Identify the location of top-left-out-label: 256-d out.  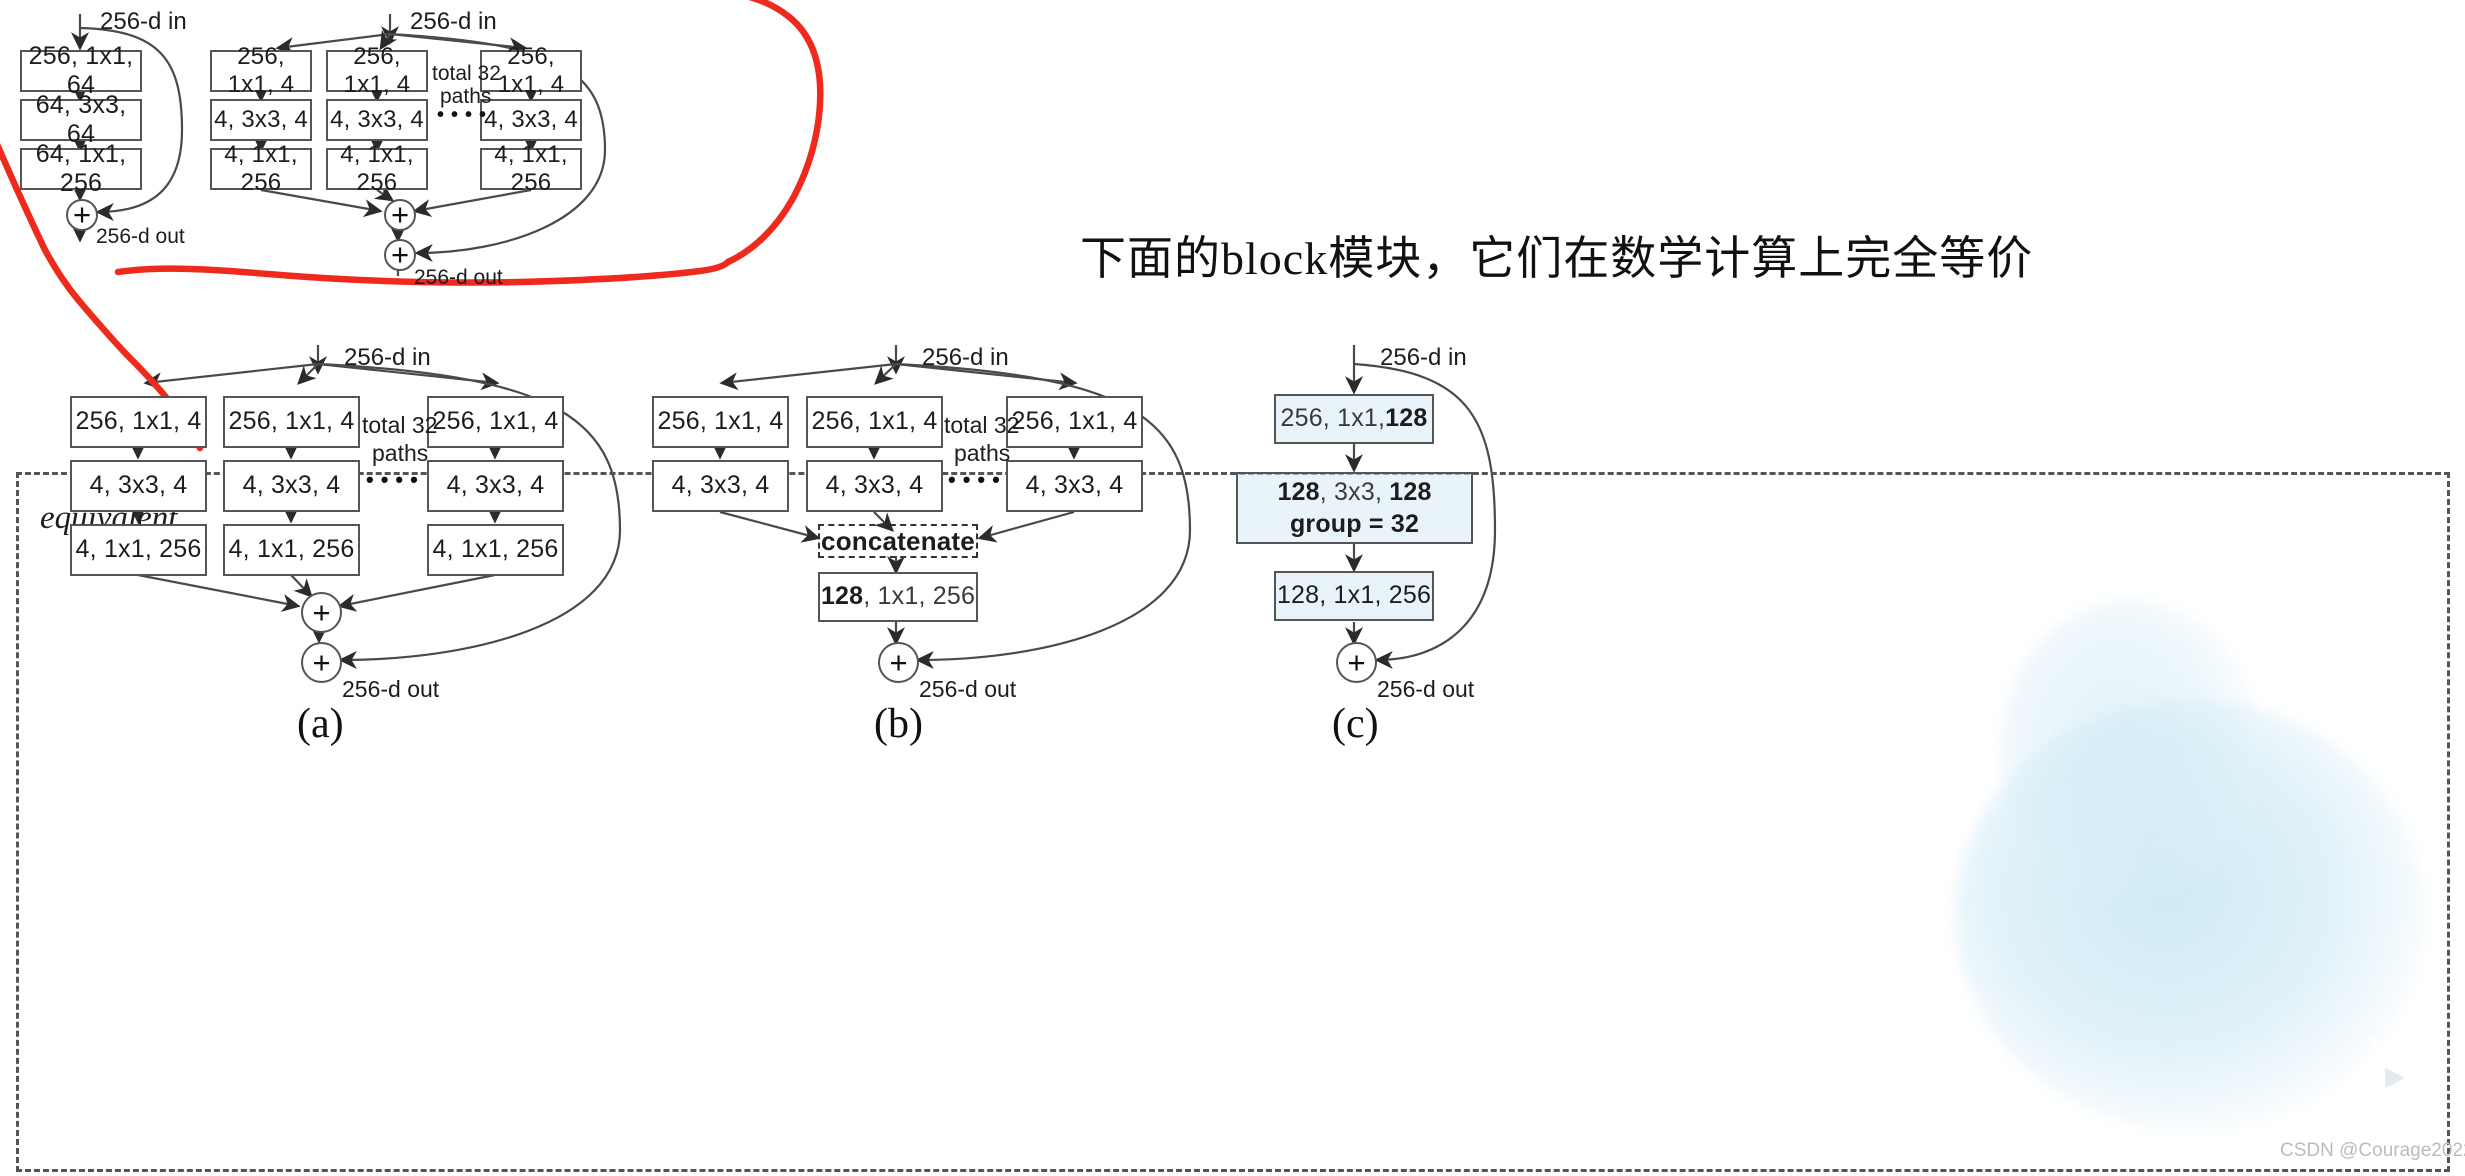
(140, 236).